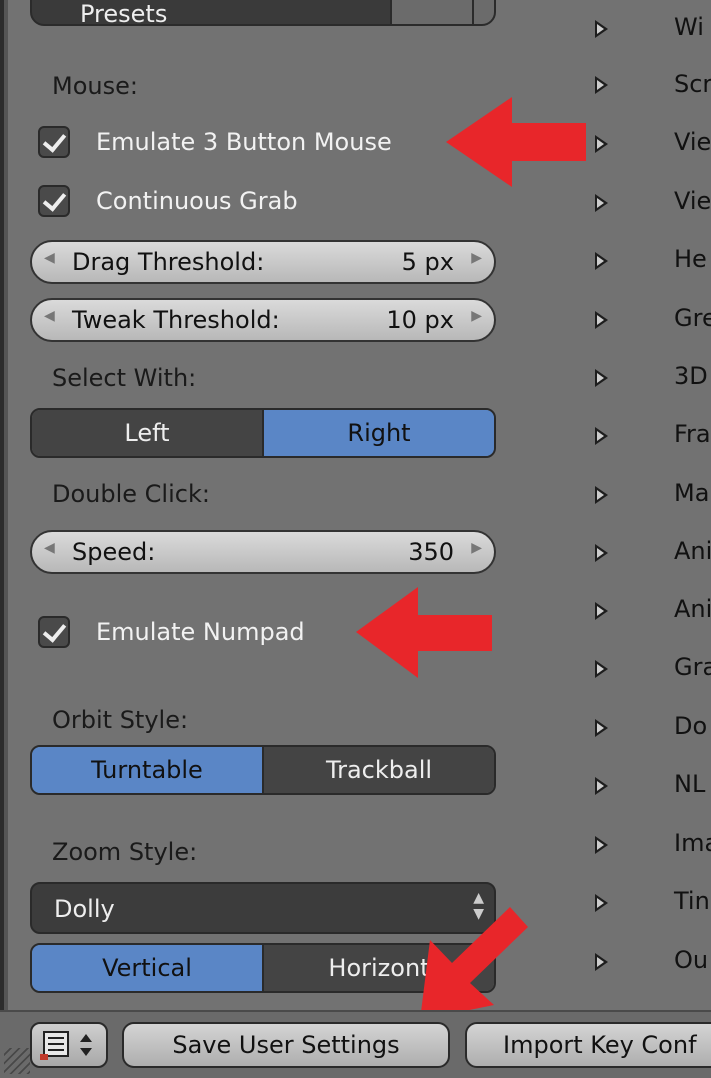 This screenshot has width=711, height=1078. I want to click on keymap-category: 3D, so click(691, 376).